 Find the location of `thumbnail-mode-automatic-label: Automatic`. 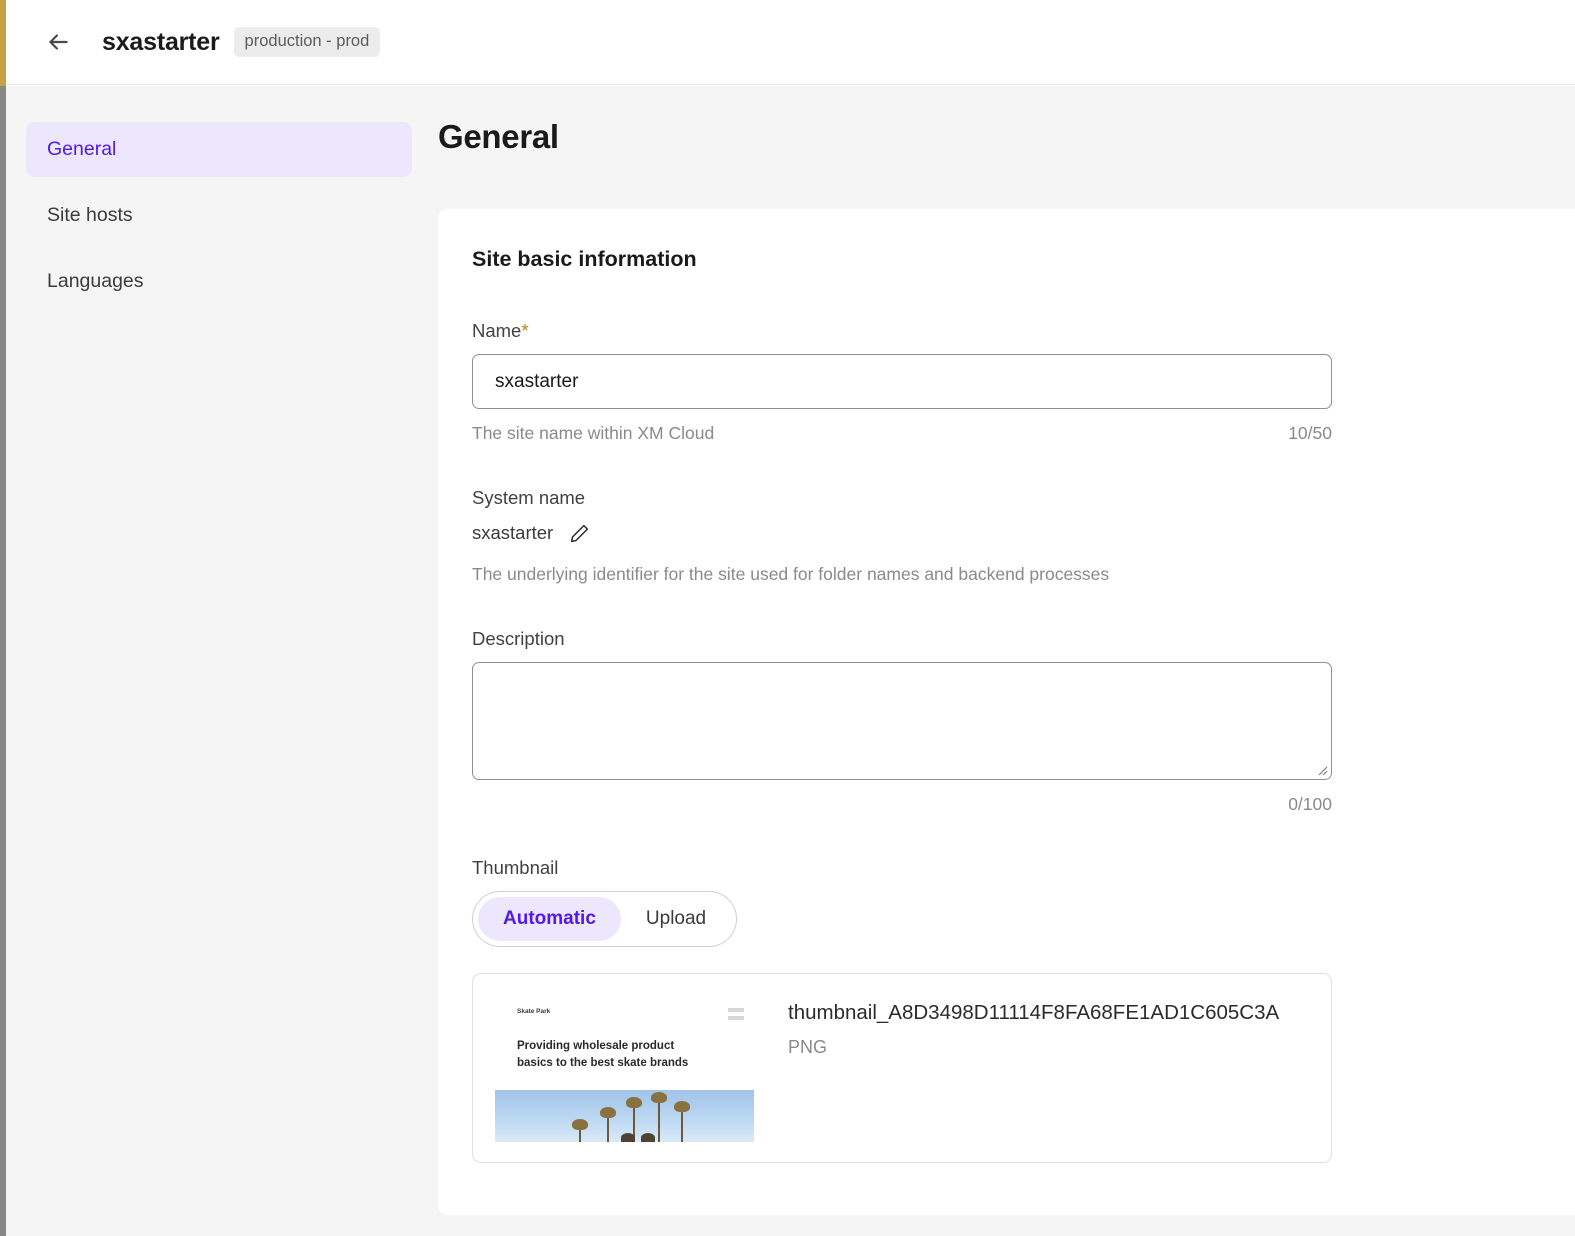

thumbnail-mode-automatic-label: Automatic is located at coordinates (549, 918).